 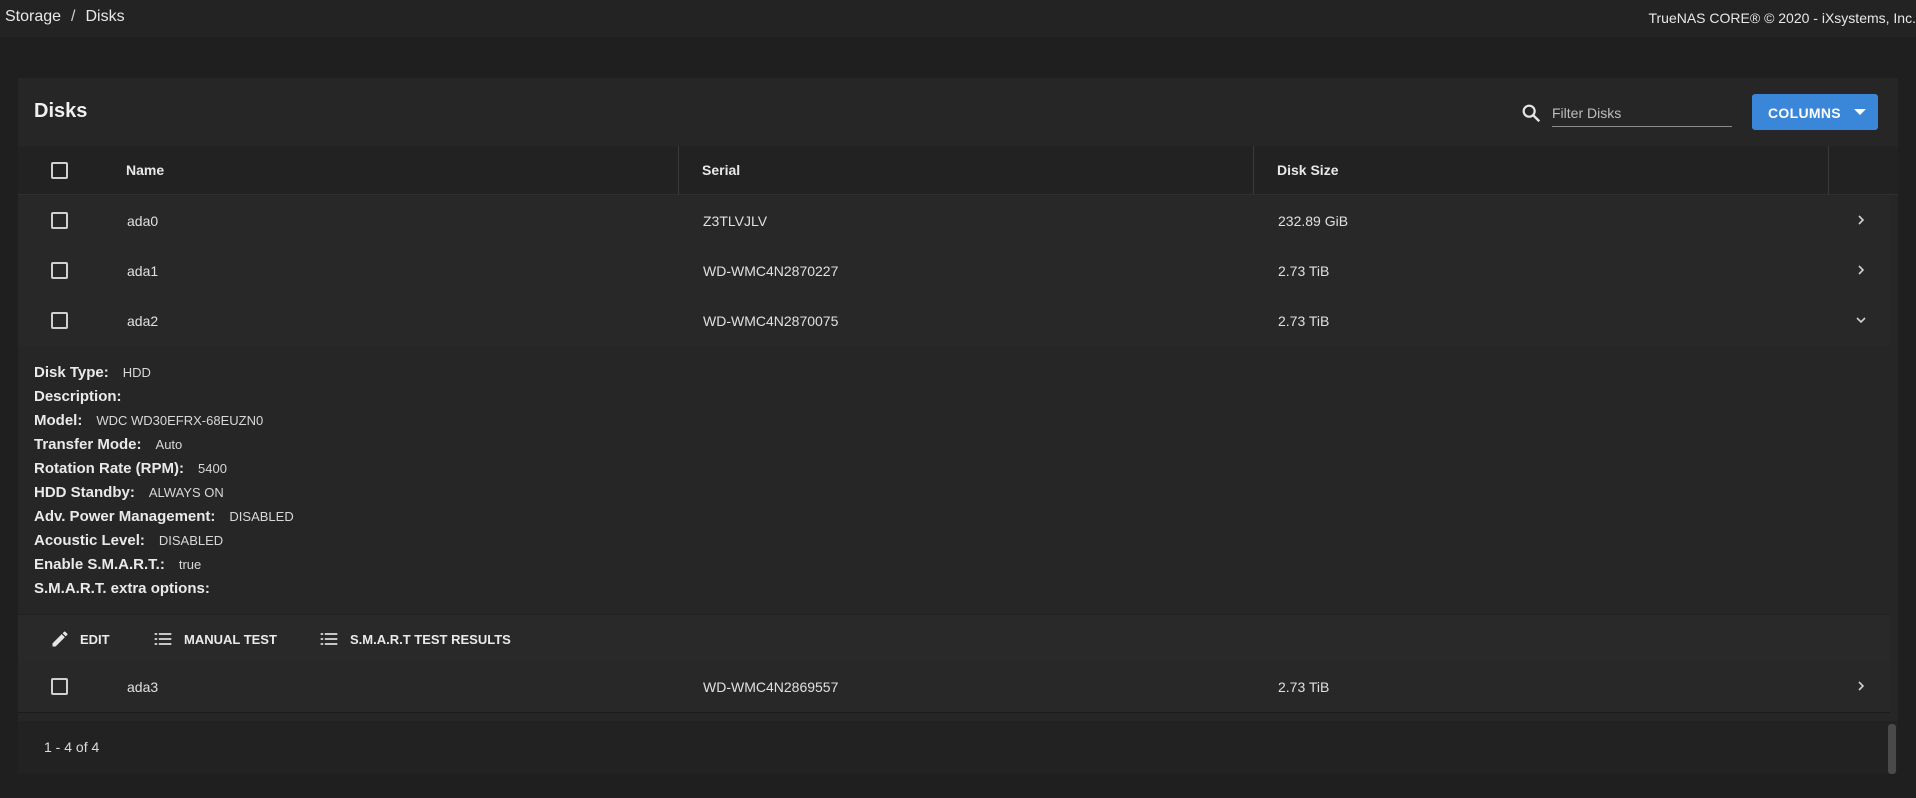 I want to click on edit-button: EDIT, so click(x=80, y=639).